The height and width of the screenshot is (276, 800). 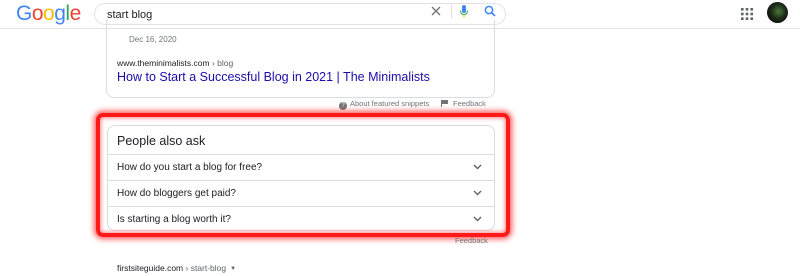 What do you see at coordinates (464, 11) in the screenshot?
I see `mic-icon` at bounding box center [464, 11].